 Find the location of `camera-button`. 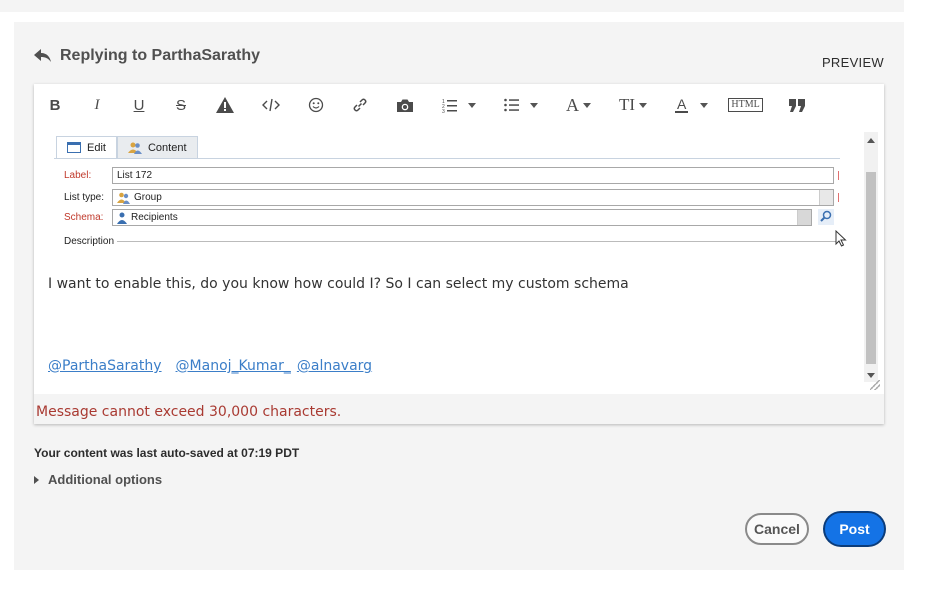

camera-button is located at coordinates (405, 105).